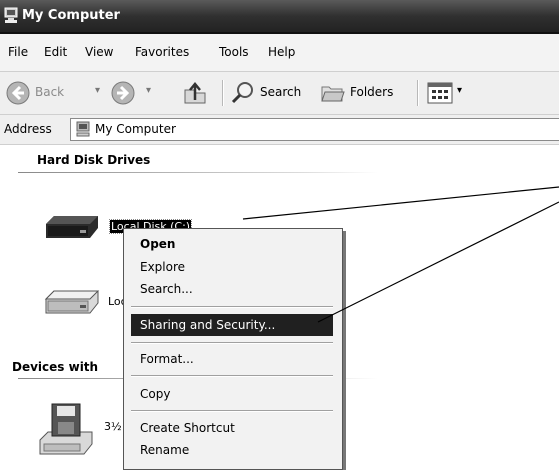 The width and height of the screenshot is (559, 470). I want to click on up-folder-icon, so click(195, 93).